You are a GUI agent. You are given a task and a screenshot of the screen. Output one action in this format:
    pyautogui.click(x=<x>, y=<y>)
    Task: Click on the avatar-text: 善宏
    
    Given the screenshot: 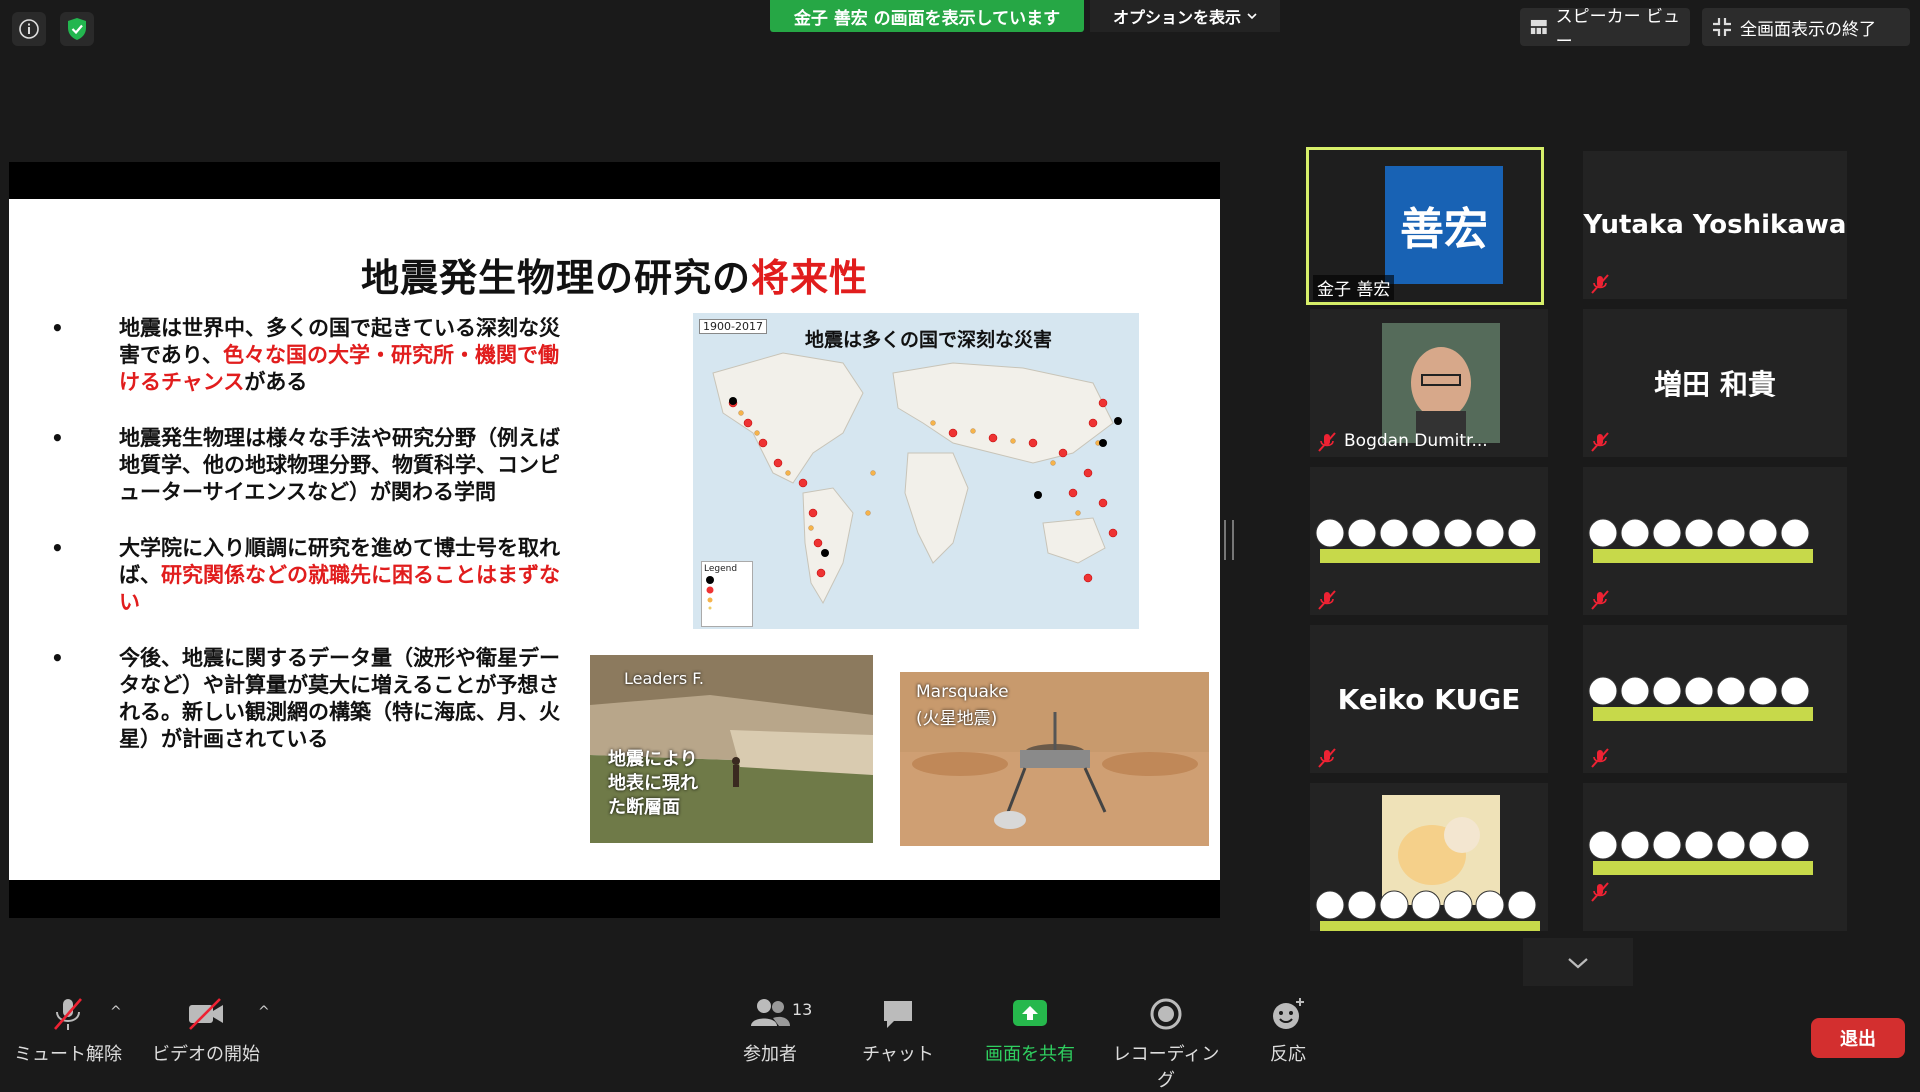 What is the action you would take?
    pyautogui.click(x=1444, y=229)
    